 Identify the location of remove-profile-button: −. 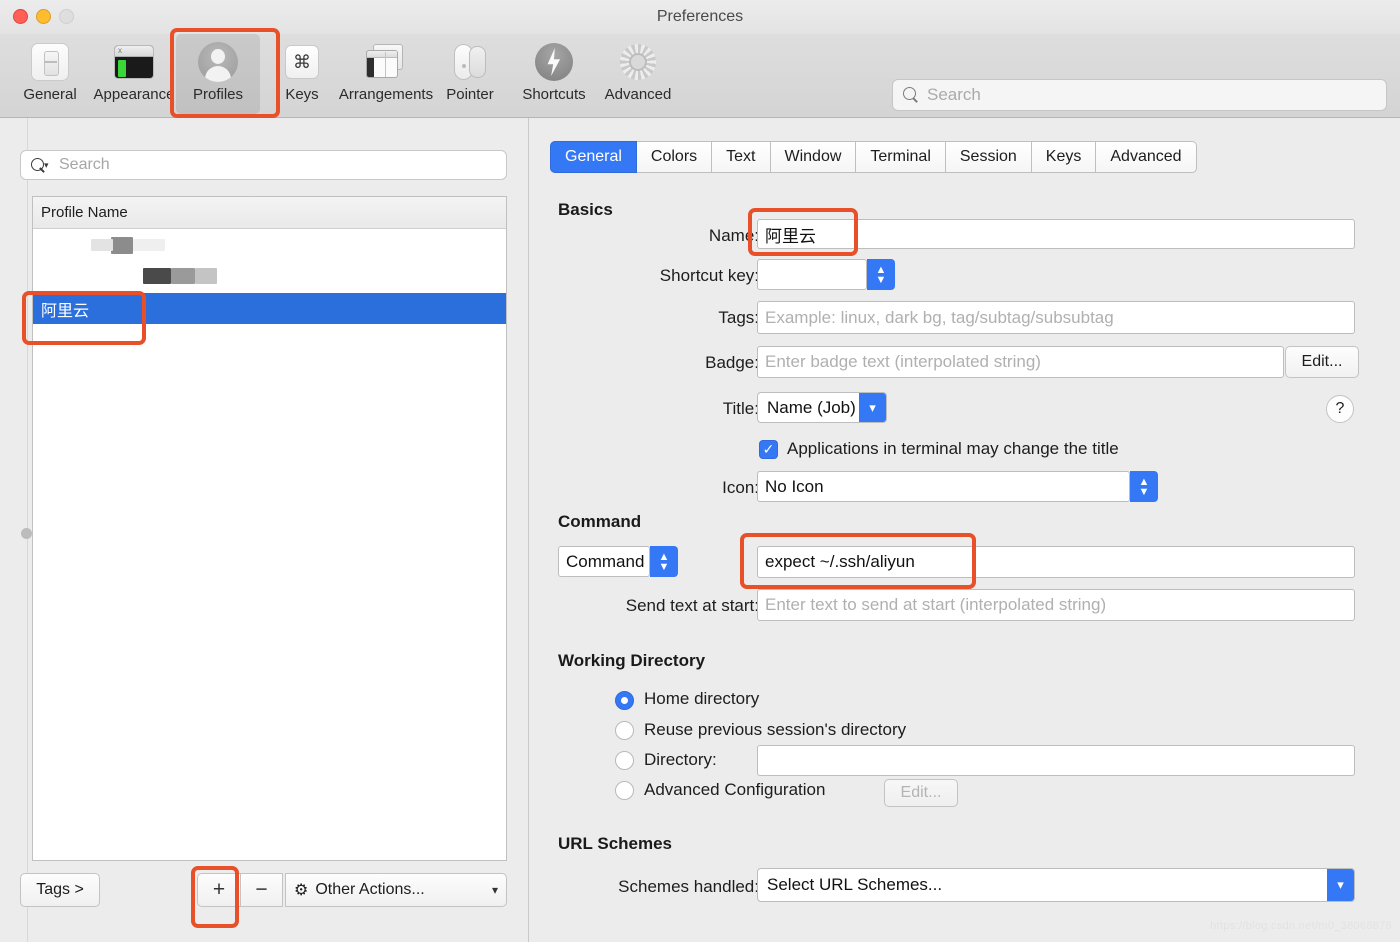
(261, 890).